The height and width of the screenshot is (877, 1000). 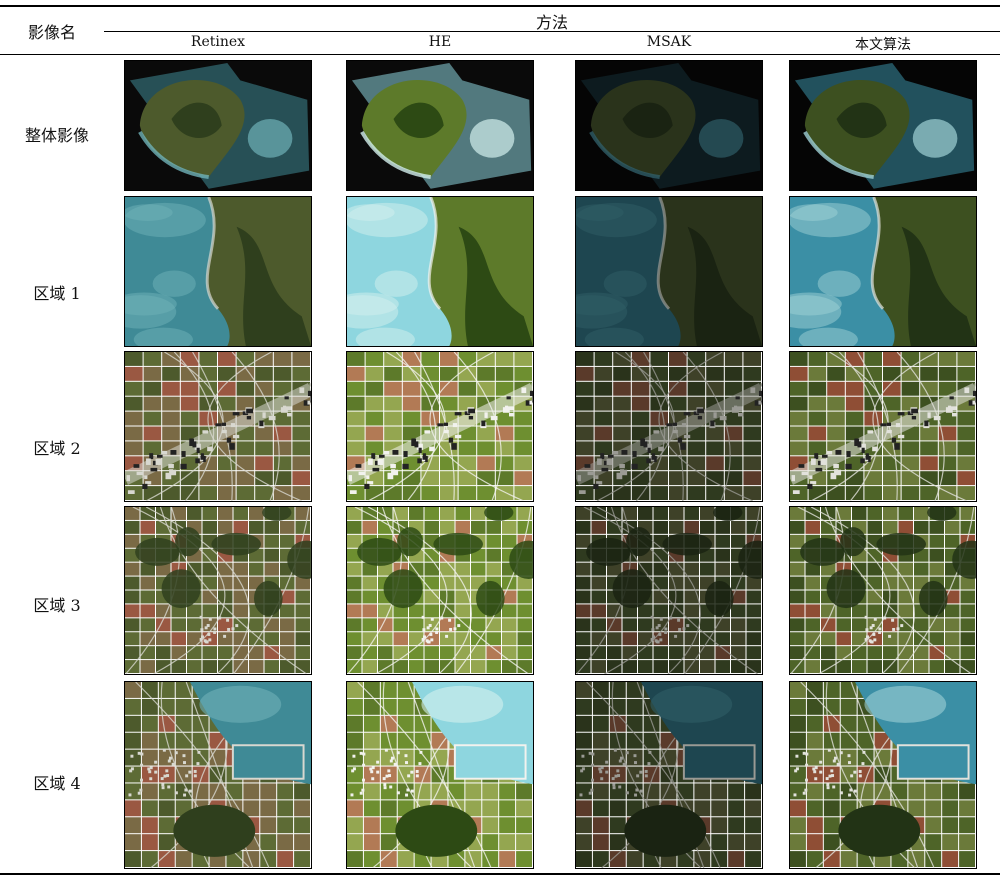 I want to click on column-header-retinex: Retinex, so click(x=218, y=42).